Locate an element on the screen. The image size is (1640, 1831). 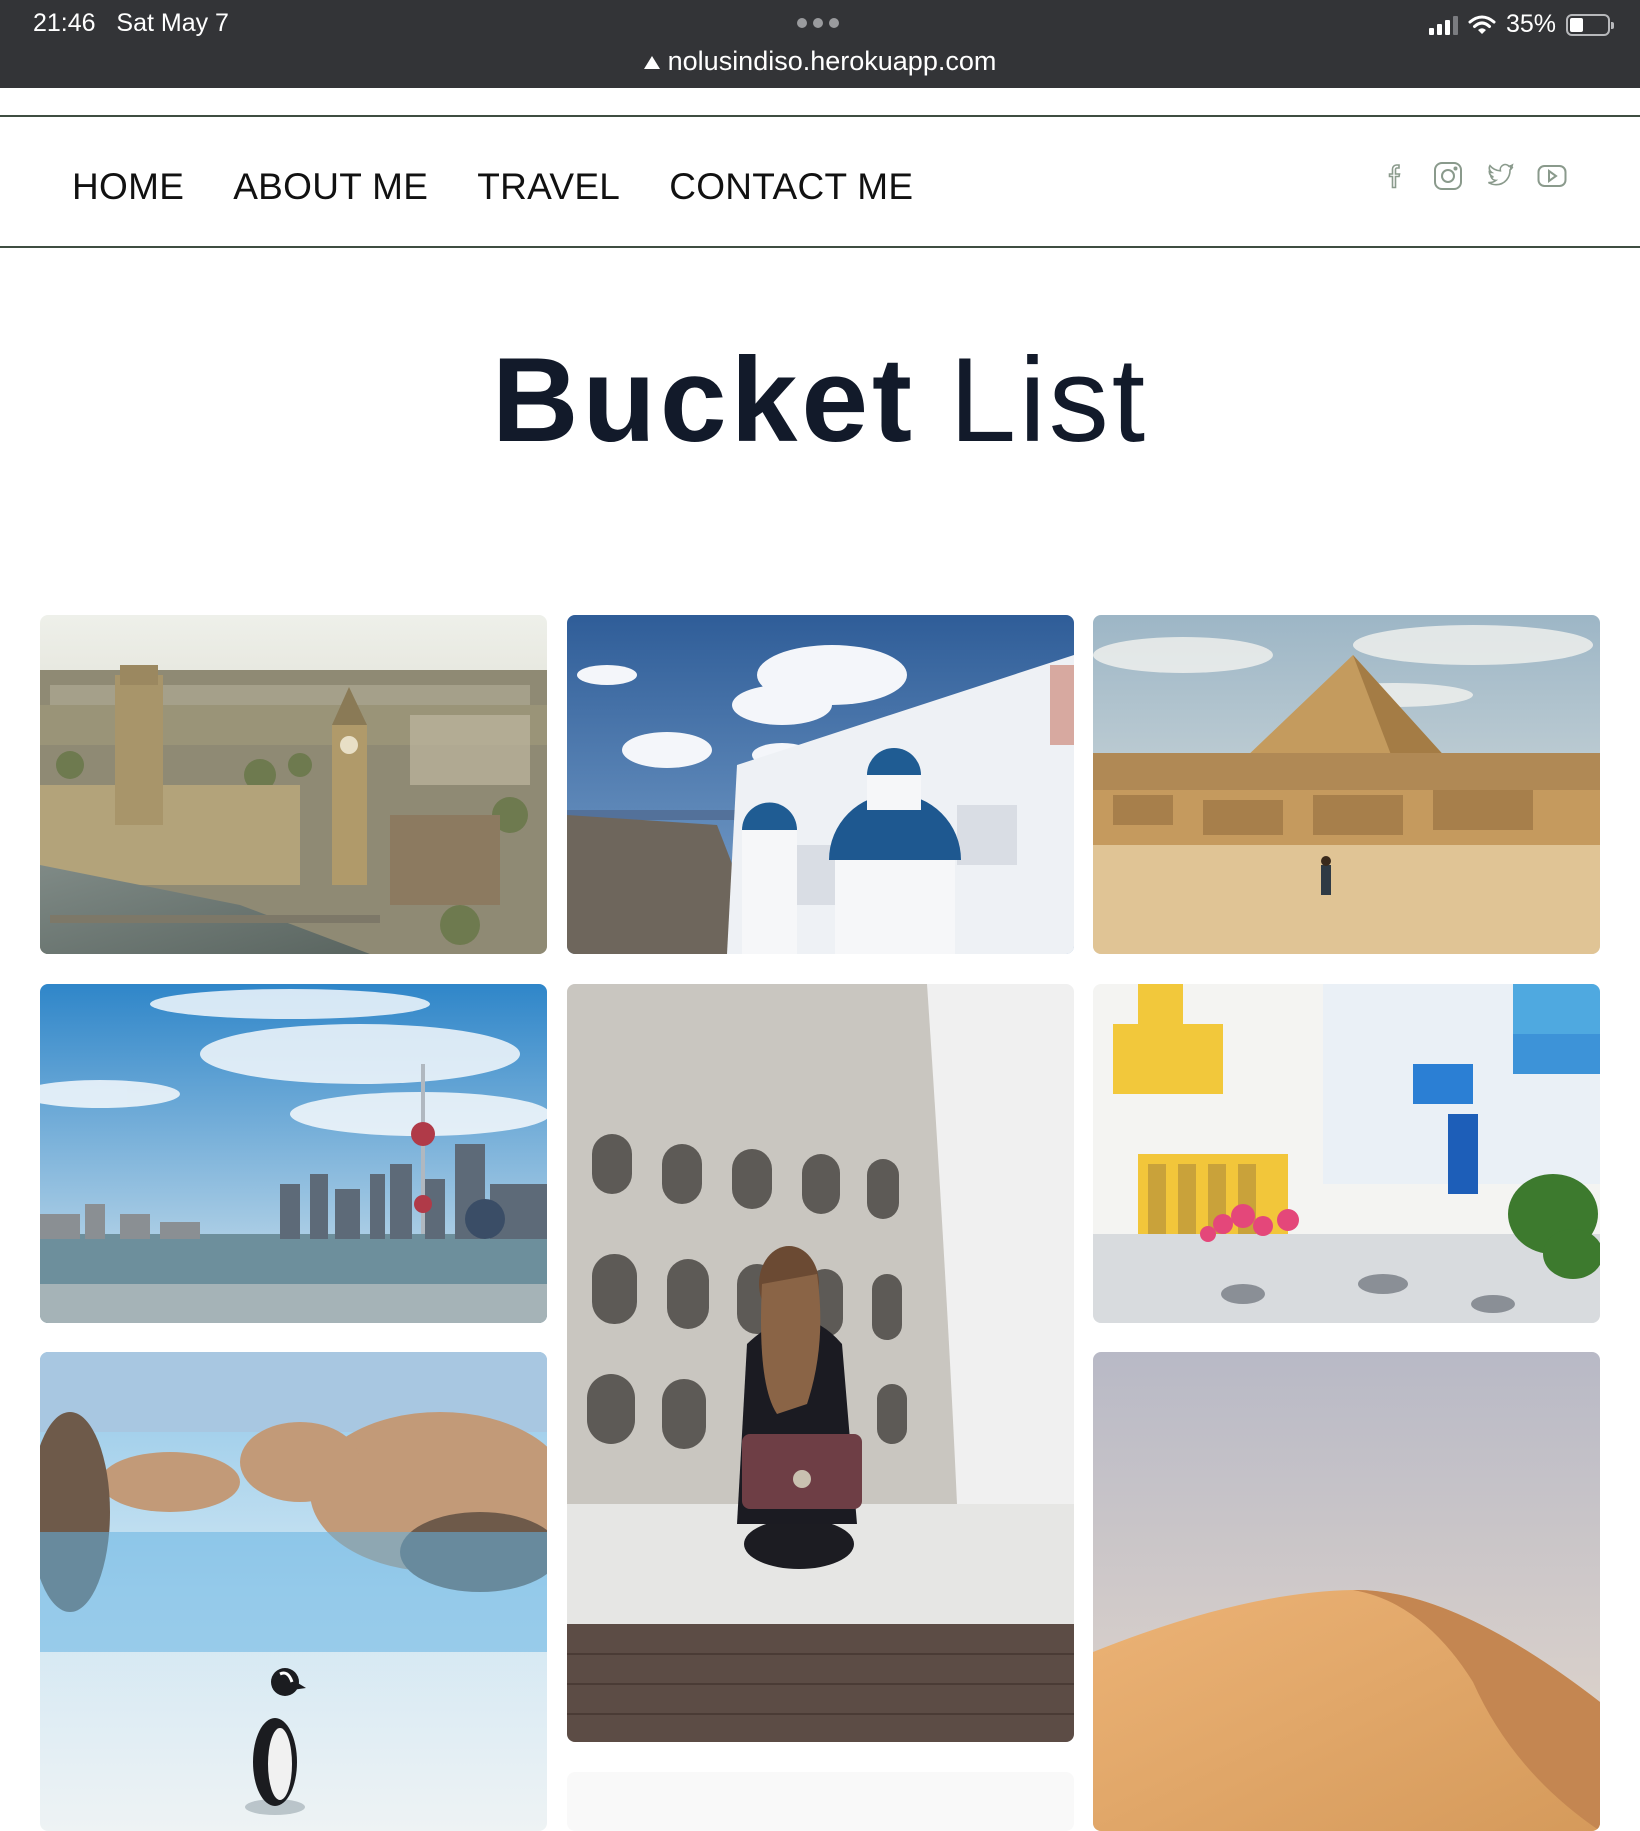
page-title: Bucket List is located at coordinates (820, 400).